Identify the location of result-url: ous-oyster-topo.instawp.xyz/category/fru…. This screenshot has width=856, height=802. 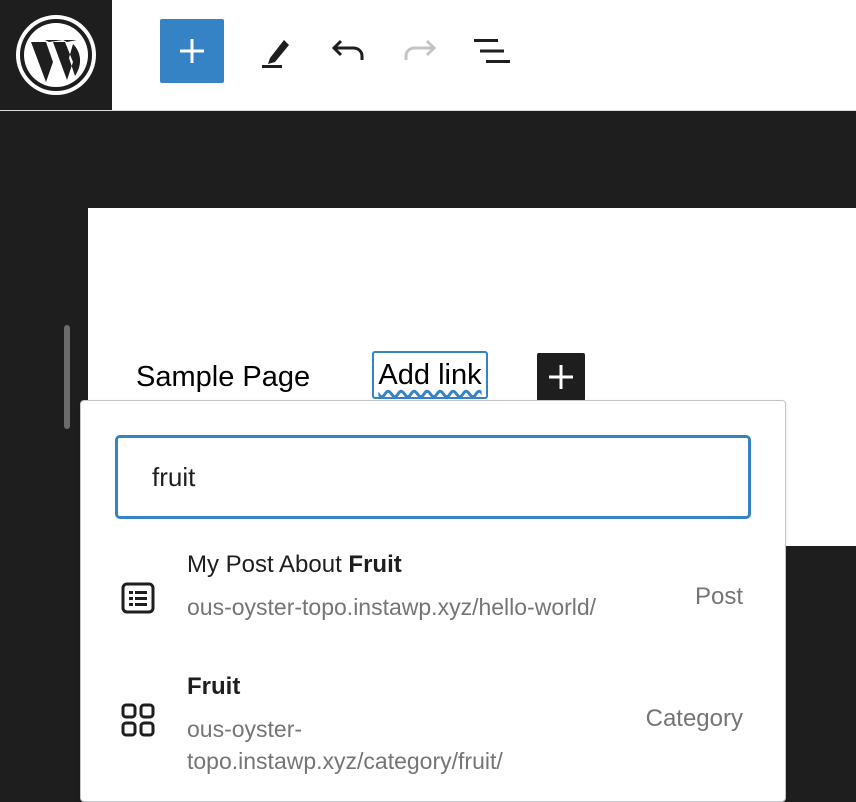
(345, 745).